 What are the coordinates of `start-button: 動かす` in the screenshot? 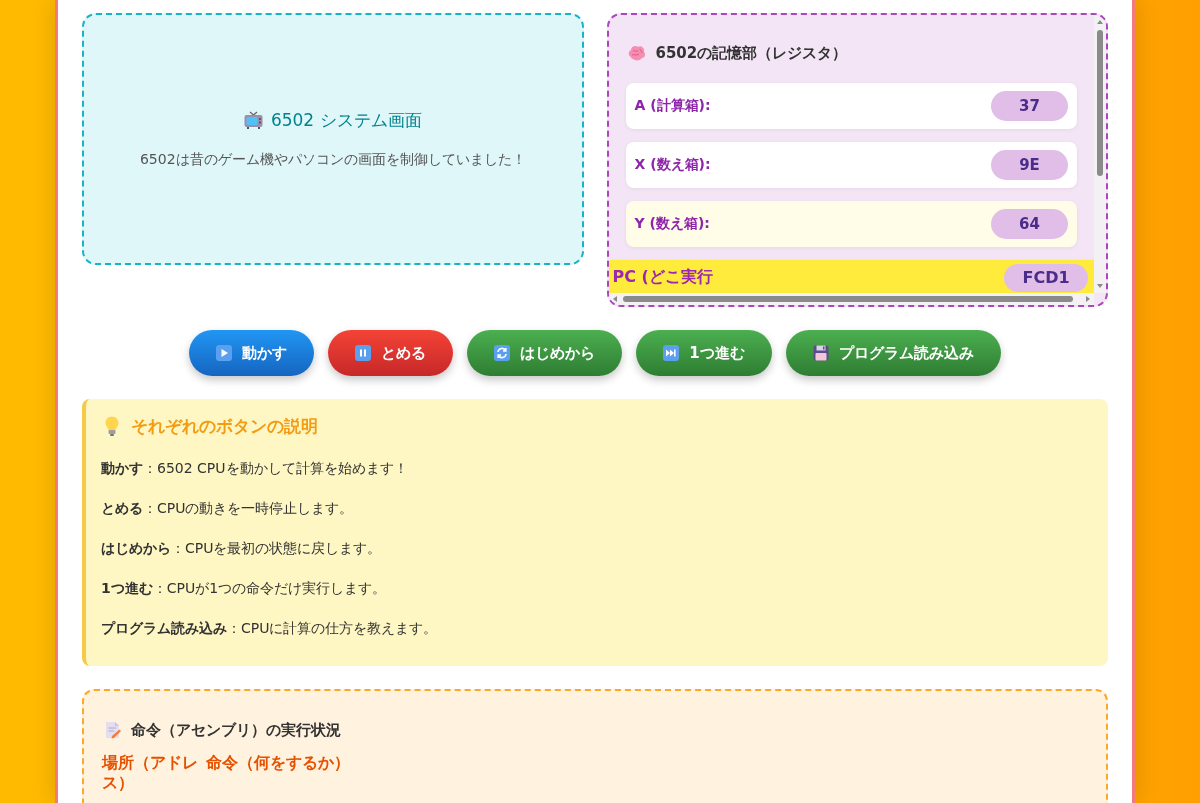 It's located at (252, 353).